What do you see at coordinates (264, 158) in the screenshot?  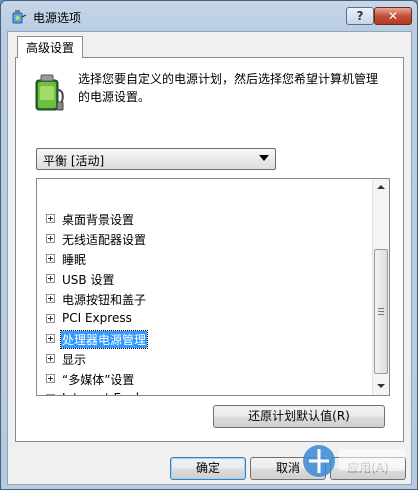 I see `chevron-down-icon` at bounding box center [264, 158].